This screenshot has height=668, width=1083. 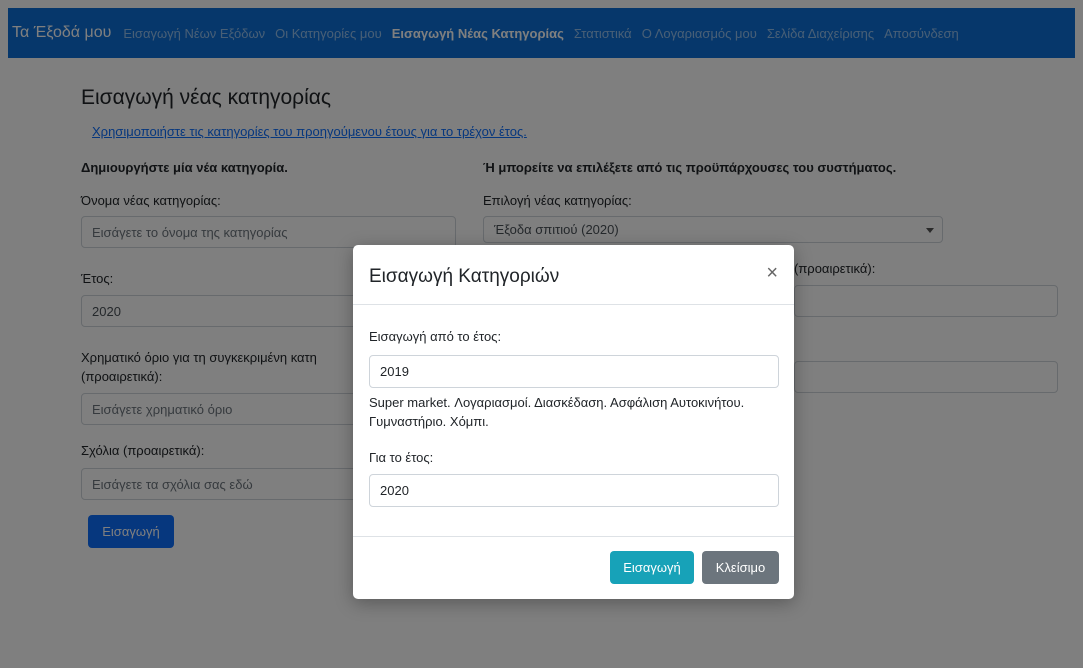 I want to click on modal-title: Εισαγωγή Κατηγοριών, so click(x=464, y=276).